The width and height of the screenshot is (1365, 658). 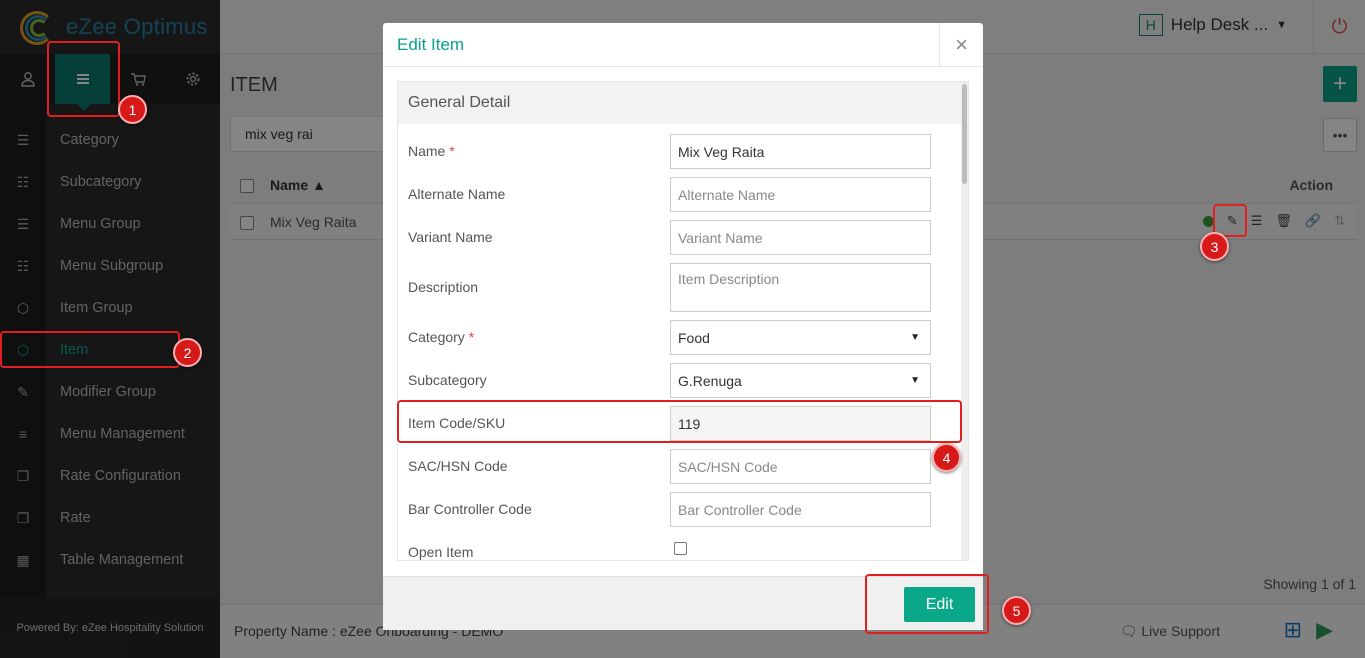 What do you see at coordinates (927, 604) in the screenshot?
I see `highlight-edit-button` at bounding box center [927, 604].